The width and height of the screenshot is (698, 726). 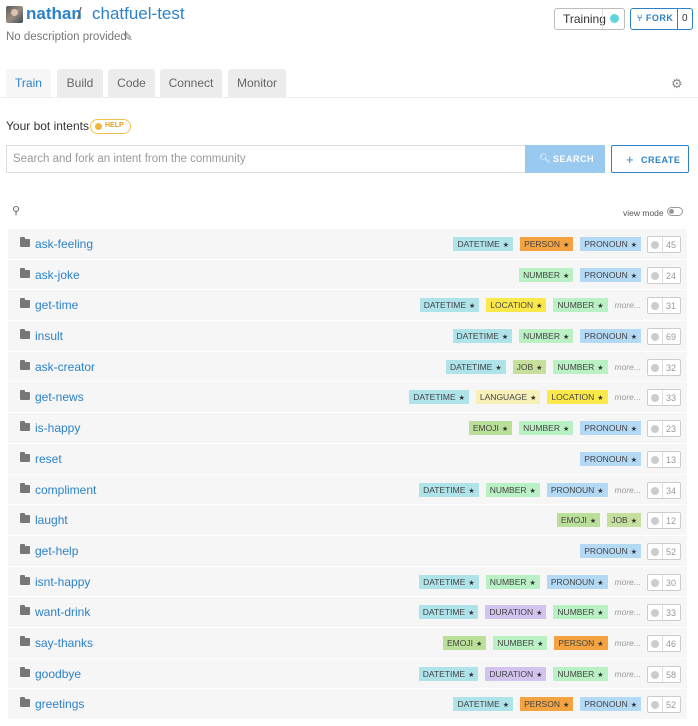 What do you see at coordinates (664, 306) in the screenshot?
I see `expression-count-badge: 31` at bounding box center [664, 306].